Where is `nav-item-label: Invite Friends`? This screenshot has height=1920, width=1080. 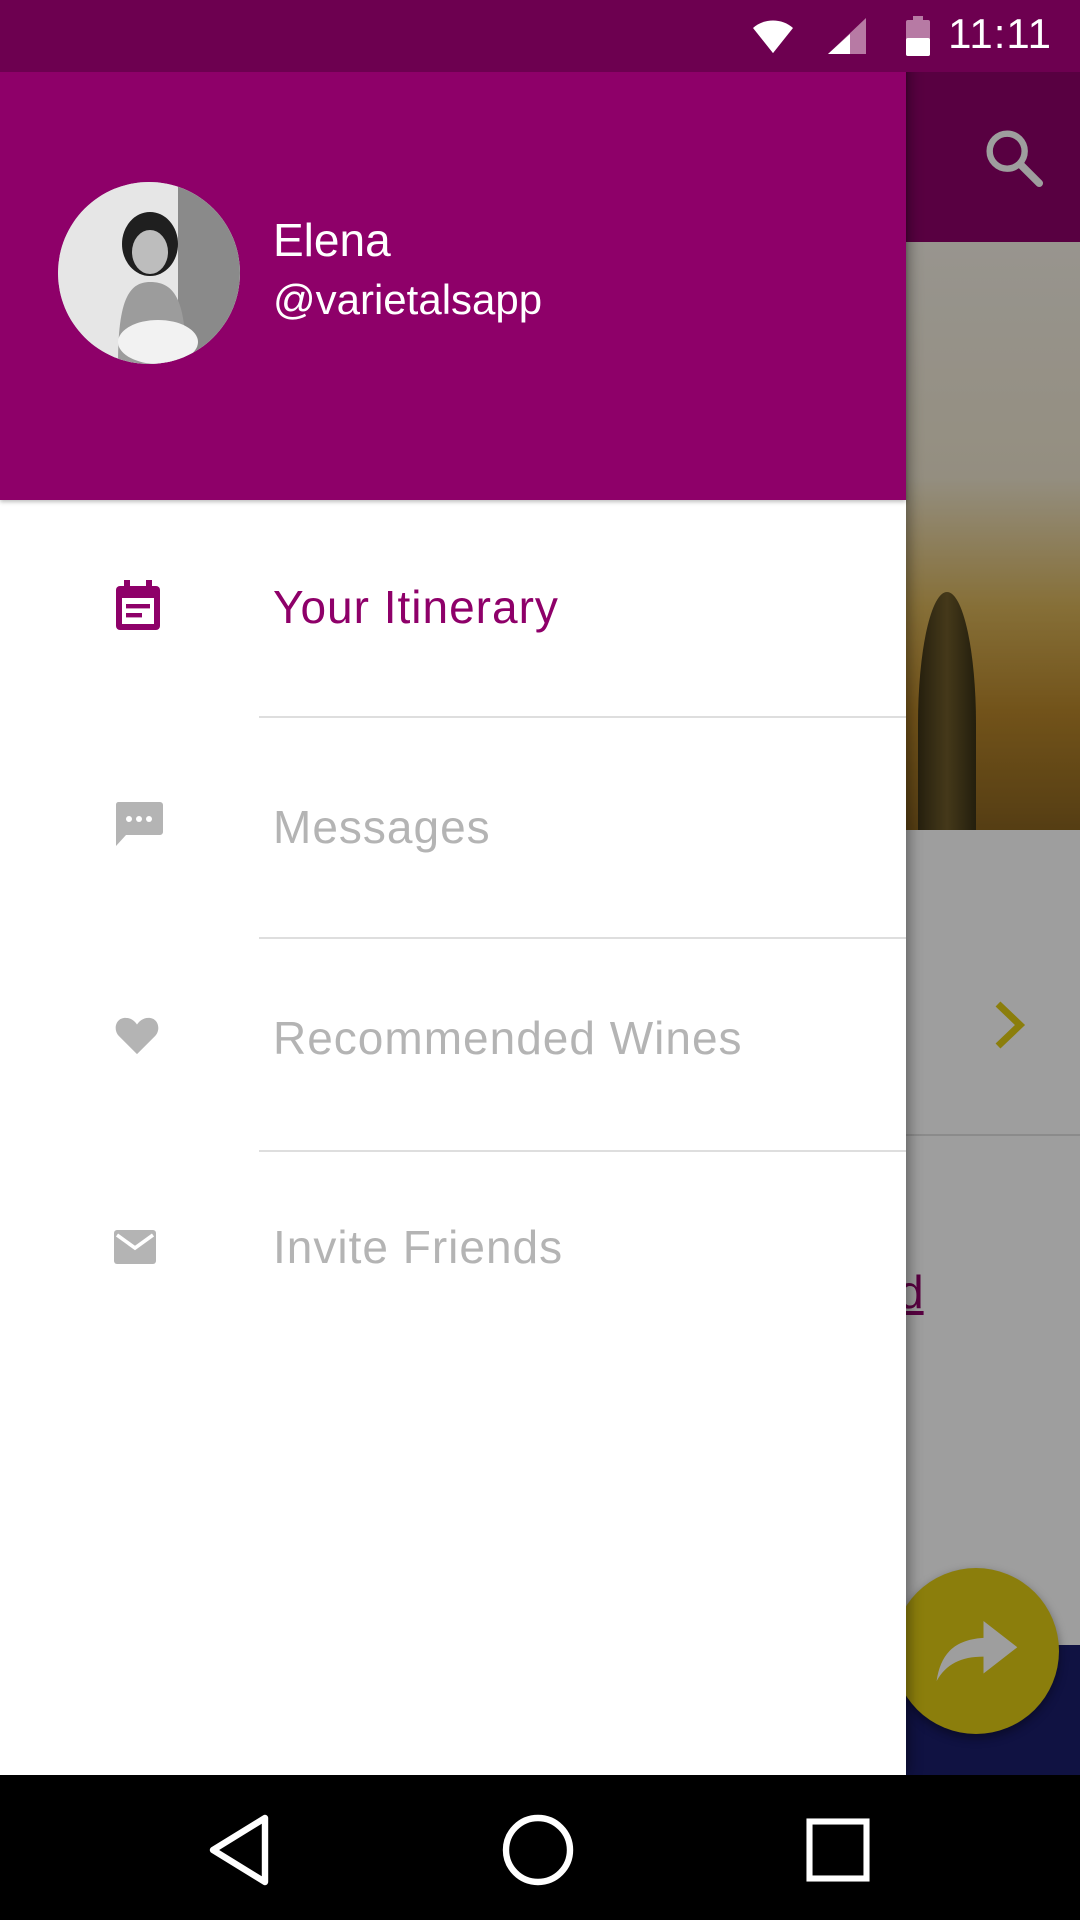 nav-item-label: Invite Friends is located at coordinates (418, 1247).